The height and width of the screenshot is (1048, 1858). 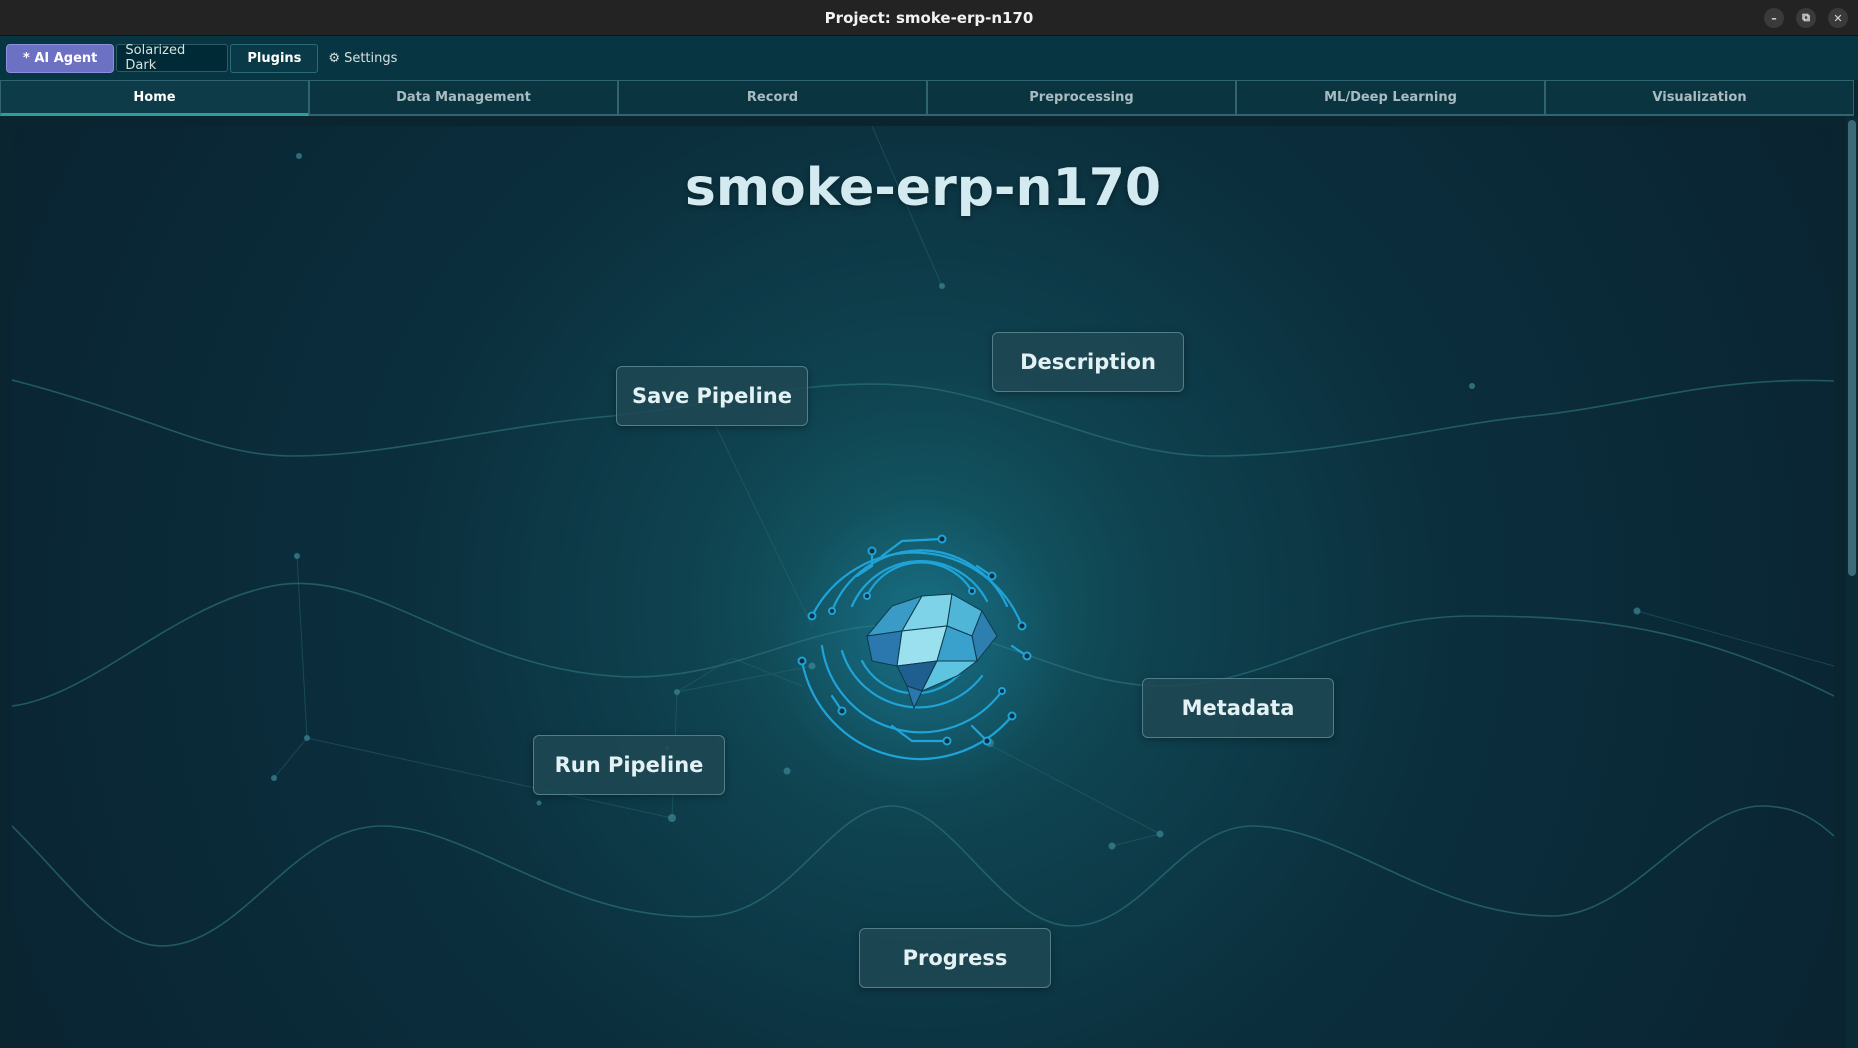 What do you see at coordinates (1390, 98) in the screenshot?
I see `tab-ml-deep-learning: ML/Deep Learning` at bounding box center [1390, 98].